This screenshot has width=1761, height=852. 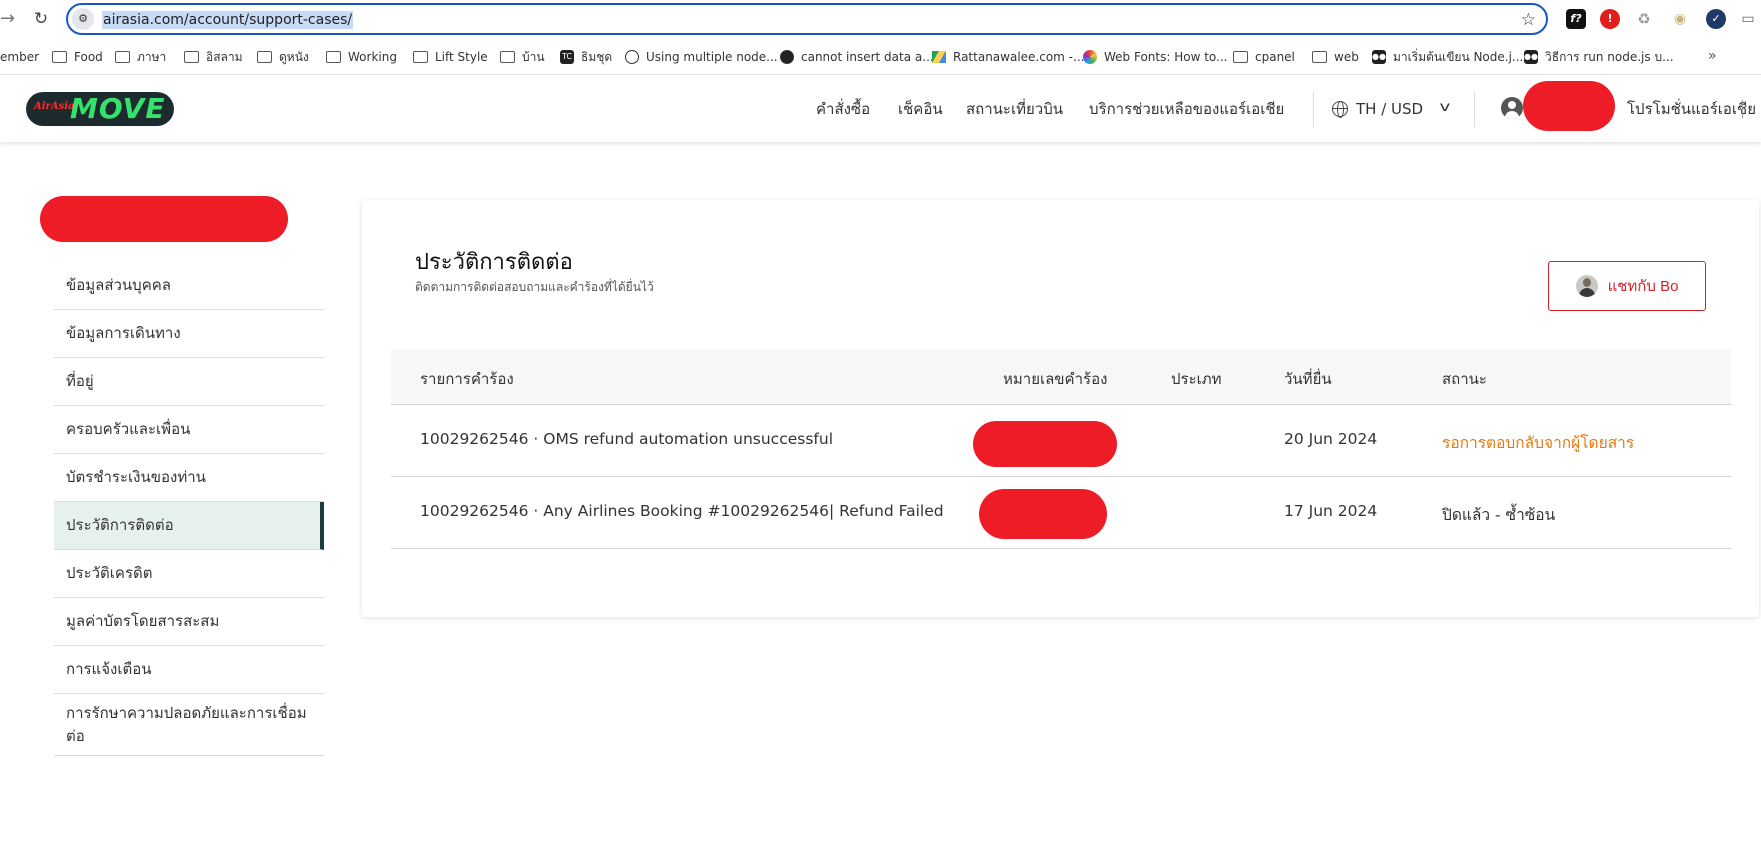 I want to click on bookmark-item: บ้าน, so click(x=522, y=57).